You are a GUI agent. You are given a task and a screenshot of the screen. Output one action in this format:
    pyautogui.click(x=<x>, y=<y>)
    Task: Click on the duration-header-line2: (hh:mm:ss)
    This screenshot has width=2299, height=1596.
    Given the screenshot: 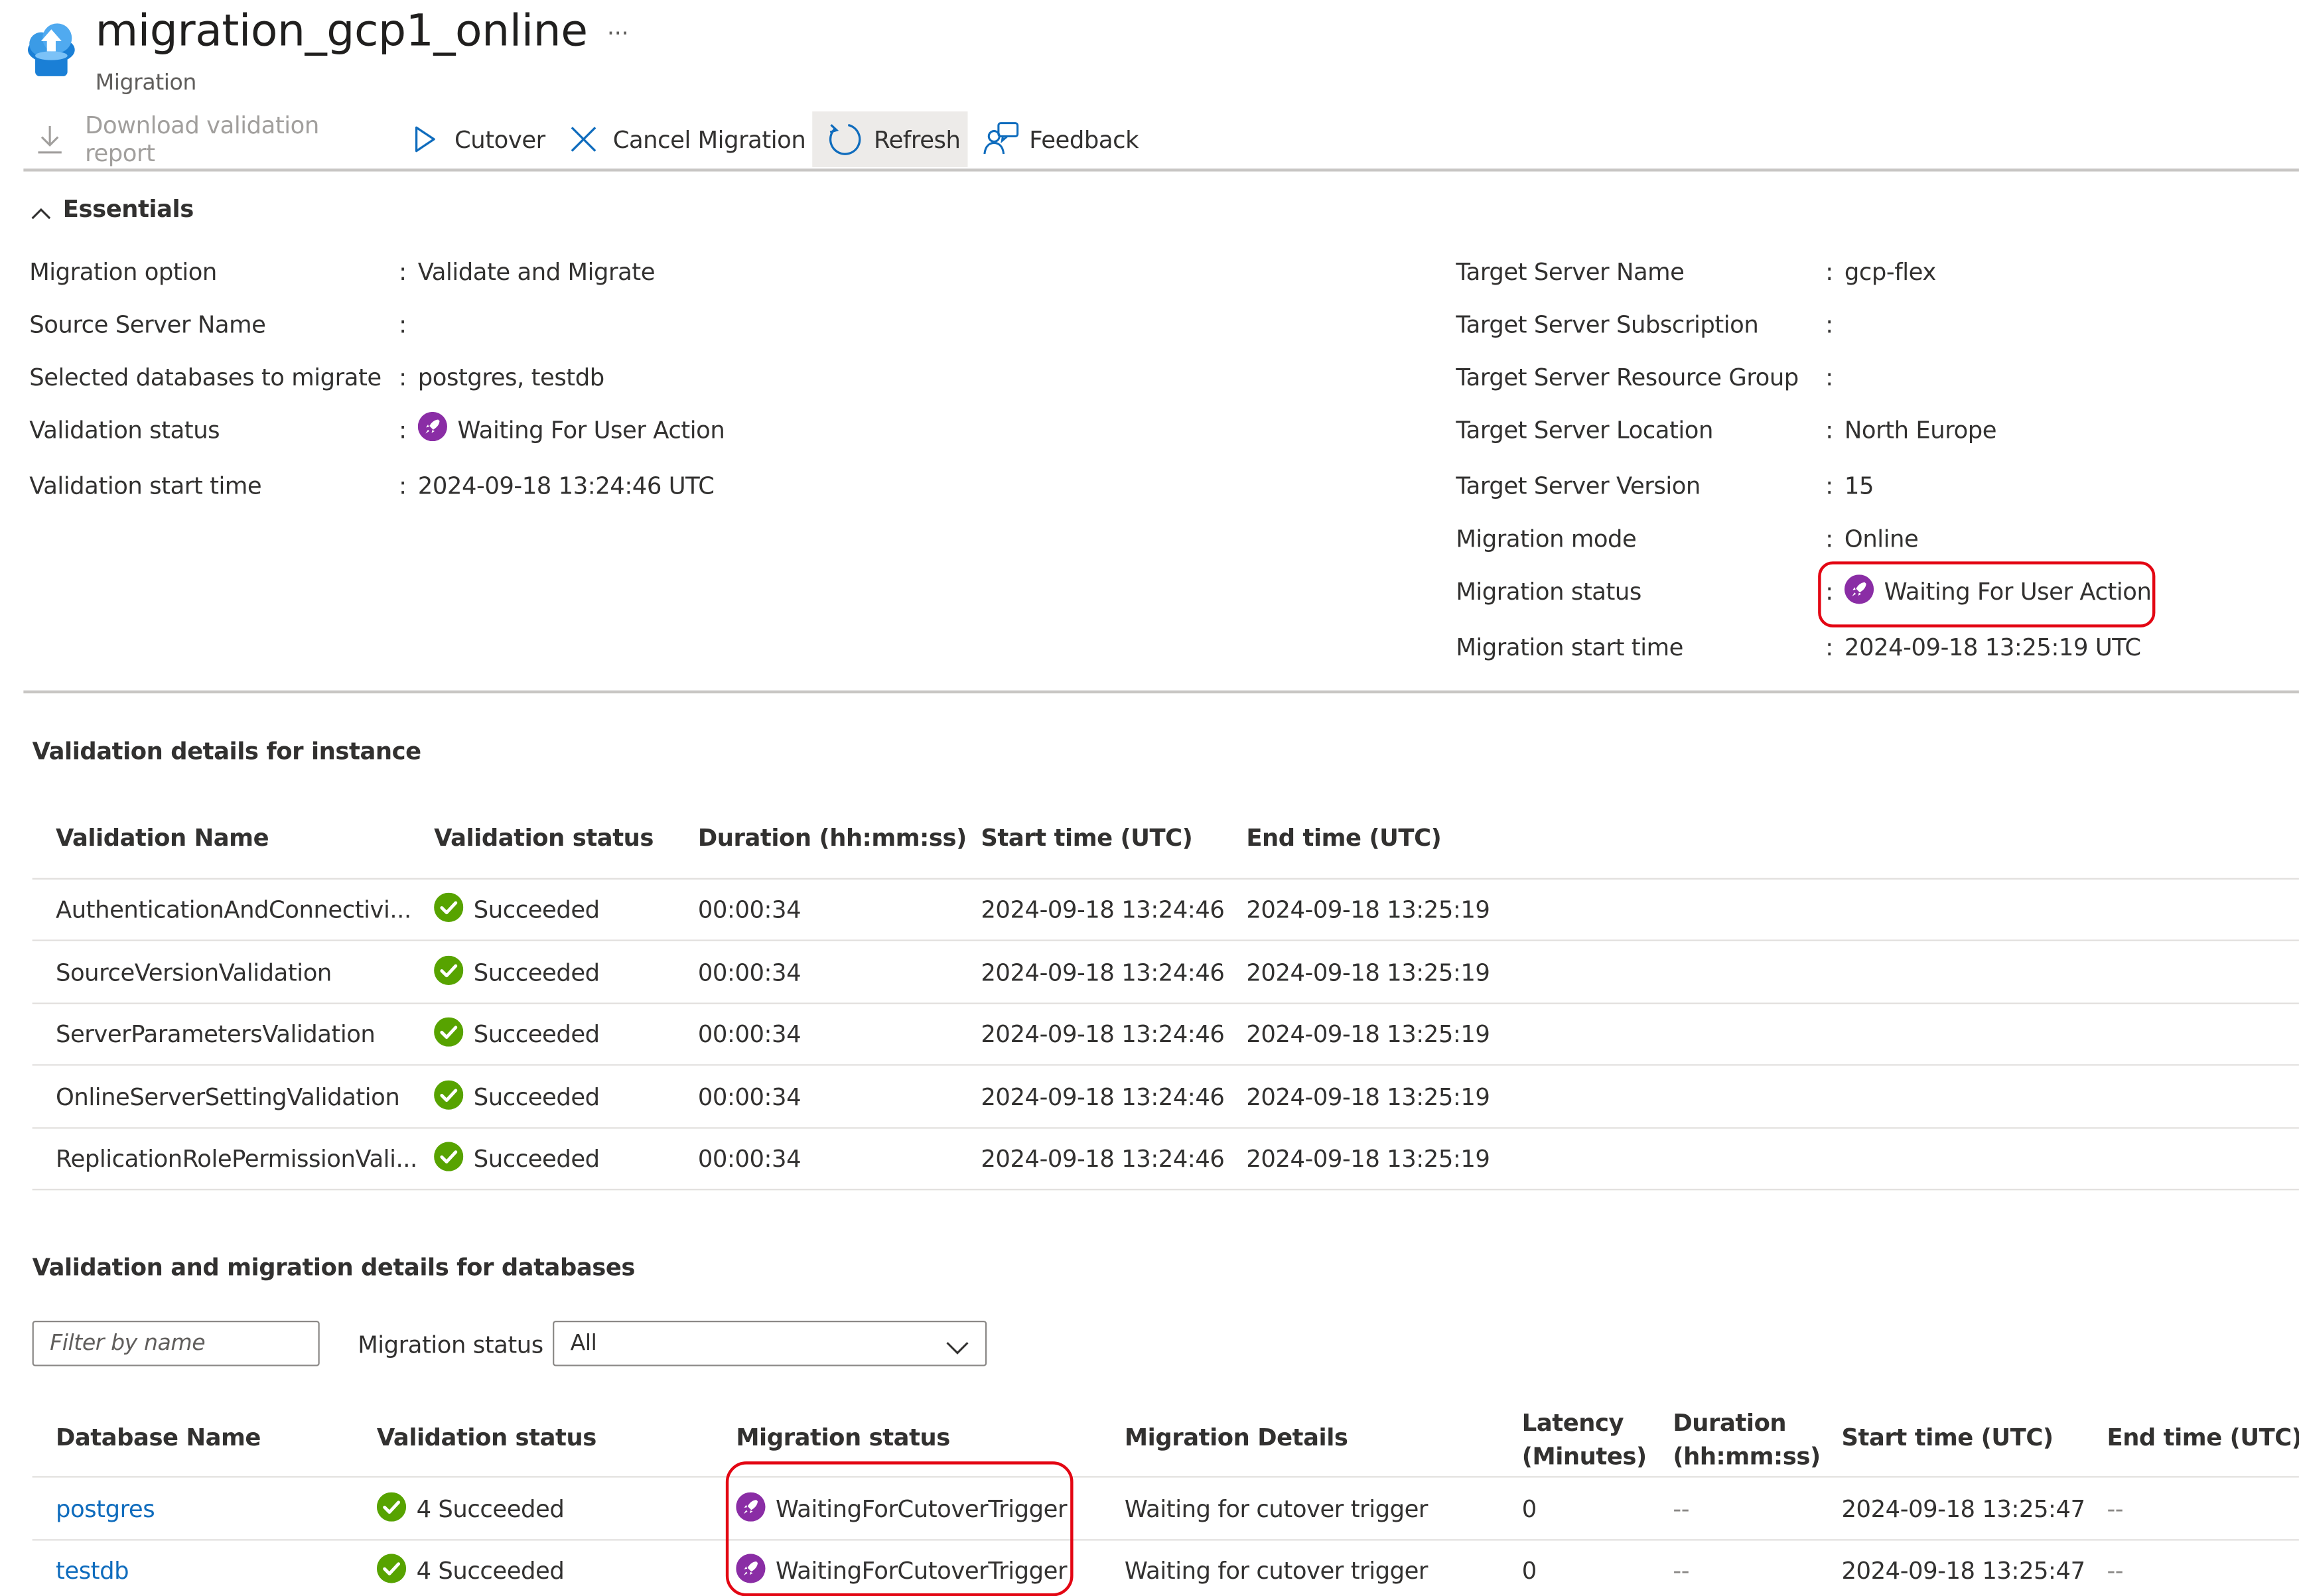 What is the action you would take?
    pyautogui.click(x=1747, y=1457)
    